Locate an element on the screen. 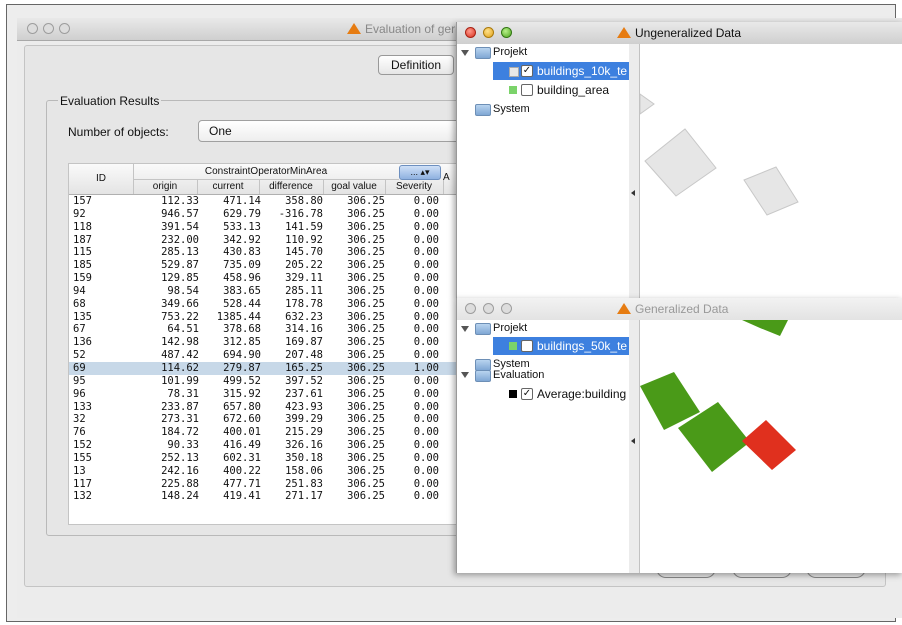 This screenshot has height=625, width=902. tree-eval-average: Average:building is located at coordinates (581, 394).